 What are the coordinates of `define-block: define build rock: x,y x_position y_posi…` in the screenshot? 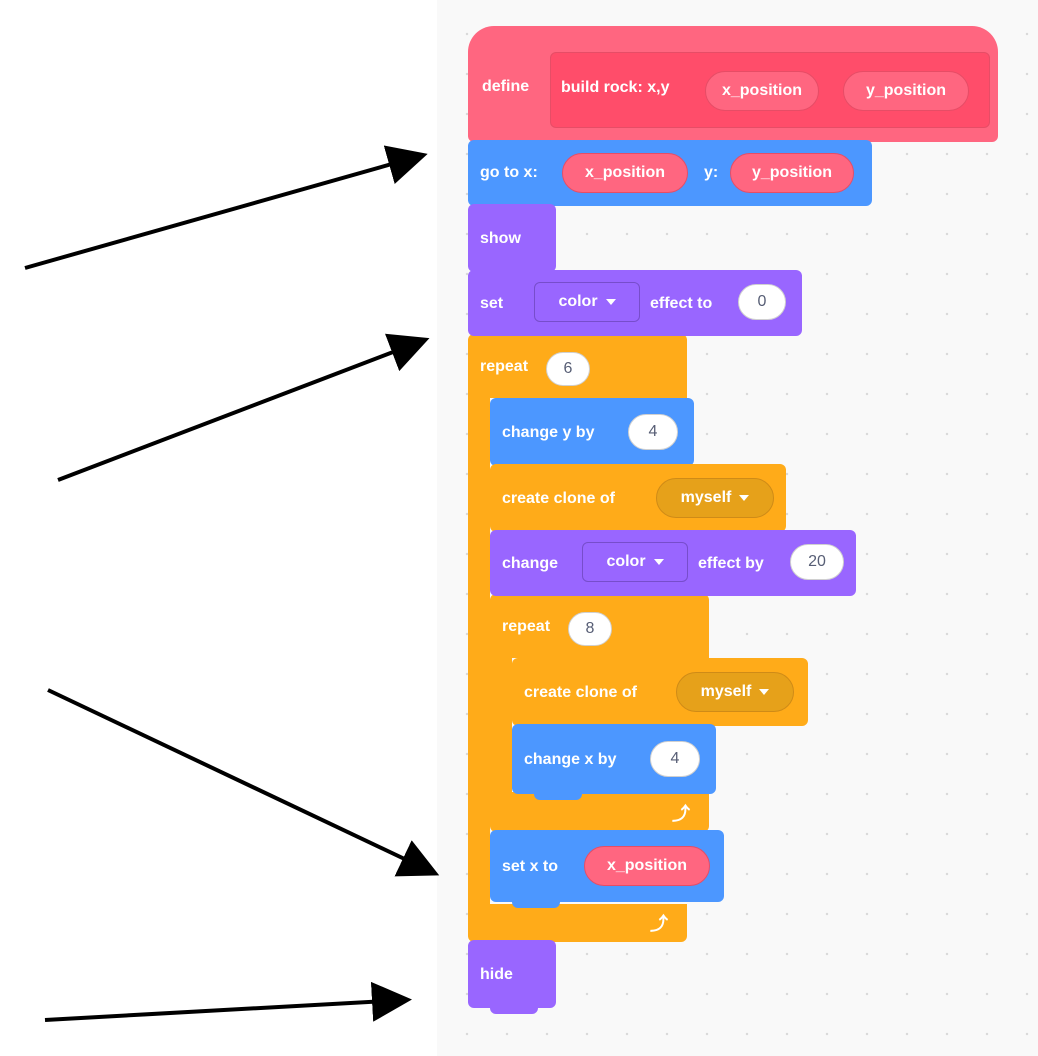 It's located at (733, 84).